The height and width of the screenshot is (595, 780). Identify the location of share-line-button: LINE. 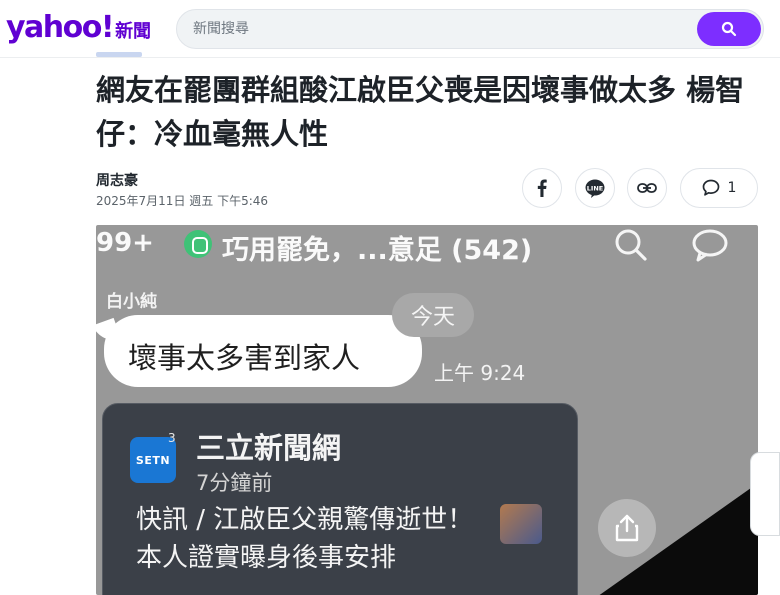
(595, 188).